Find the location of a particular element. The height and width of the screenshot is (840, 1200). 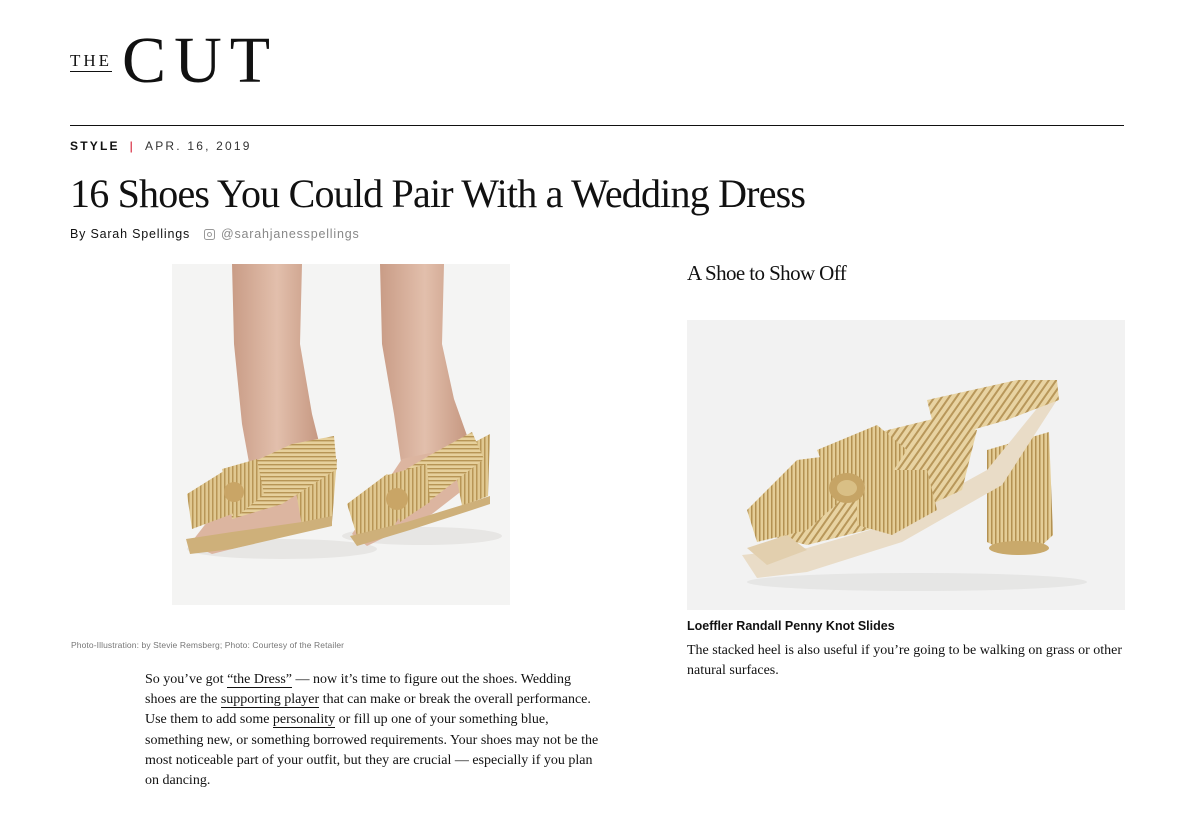

author-name: By Sarah Spellings is located at coordinates (130, 234).